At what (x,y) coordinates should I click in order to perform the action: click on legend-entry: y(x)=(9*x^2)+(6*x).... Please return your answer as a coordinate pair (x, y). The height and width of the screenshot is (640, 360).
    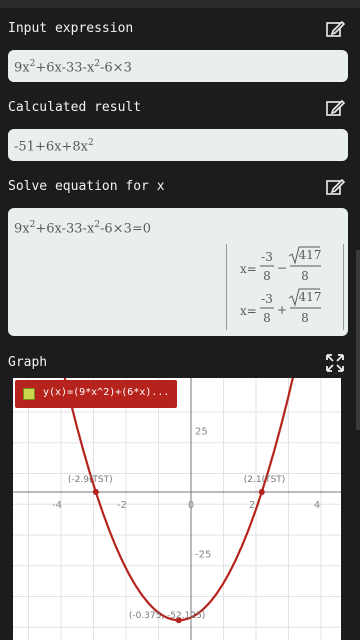
    Looking at the image, I should click on (96, 394).